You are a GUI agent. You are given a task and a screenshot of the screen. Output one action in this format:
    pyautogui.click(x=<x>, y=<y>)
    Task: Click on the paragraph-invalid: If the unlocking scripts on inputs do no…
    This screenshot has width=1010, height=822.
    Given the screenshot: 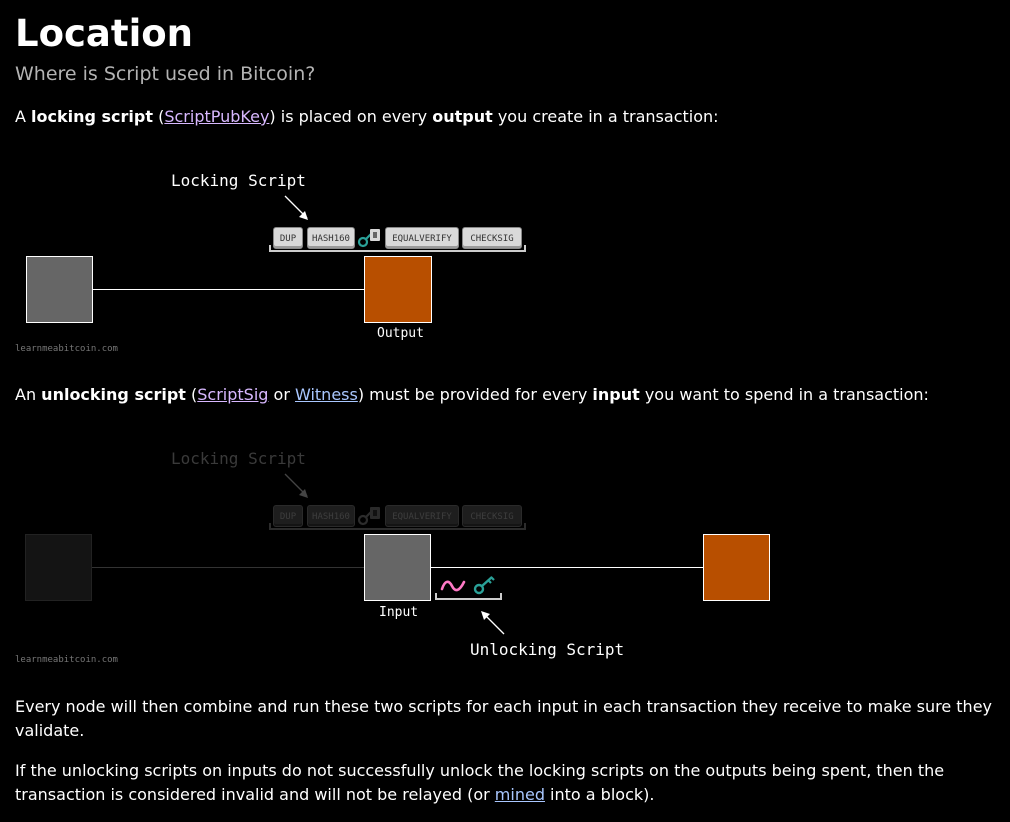 What is the action you would take?
    pyautogui.click(x=507, y=783)
    